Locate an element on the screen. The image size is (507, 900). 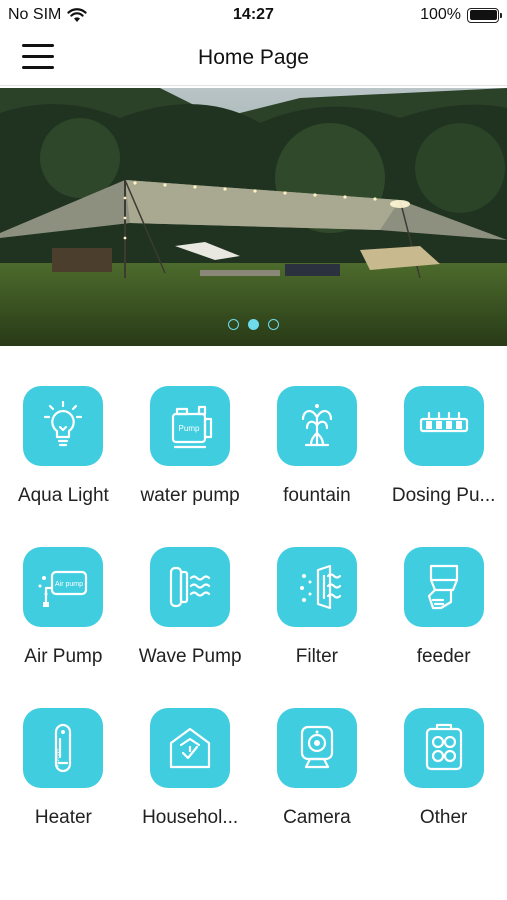
device-category-item: Filter is located at coordinates (317, 607).